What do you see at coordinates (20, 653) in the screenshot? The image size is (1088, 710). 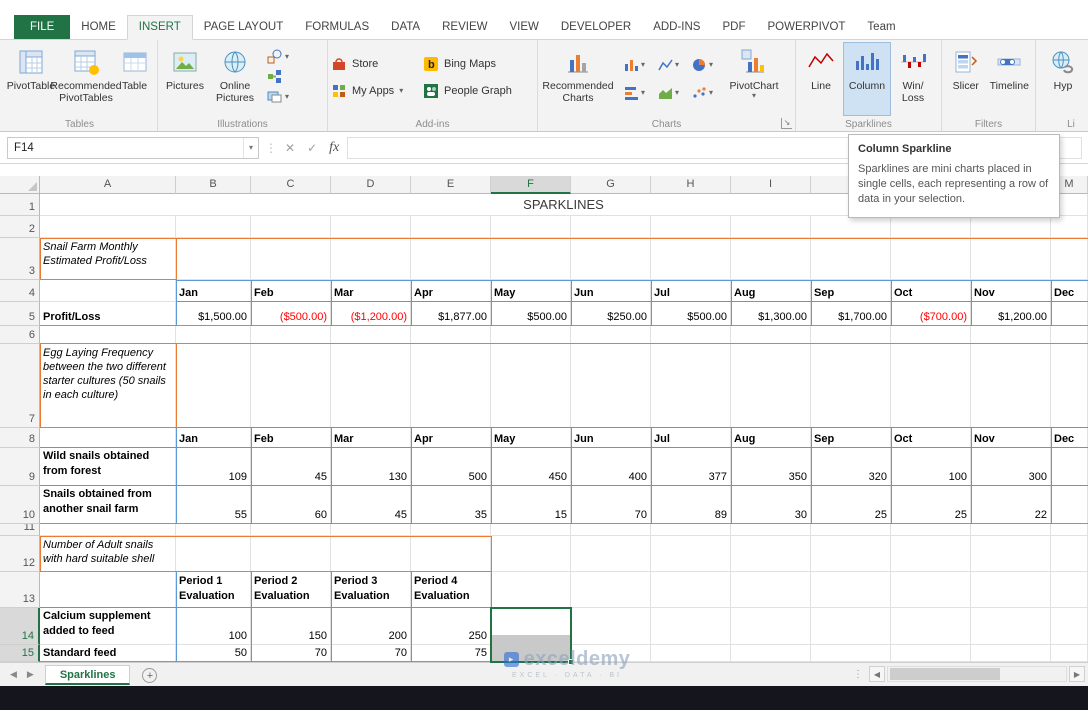 I see `row-header-15: 15` at bounding box center [20, 653].